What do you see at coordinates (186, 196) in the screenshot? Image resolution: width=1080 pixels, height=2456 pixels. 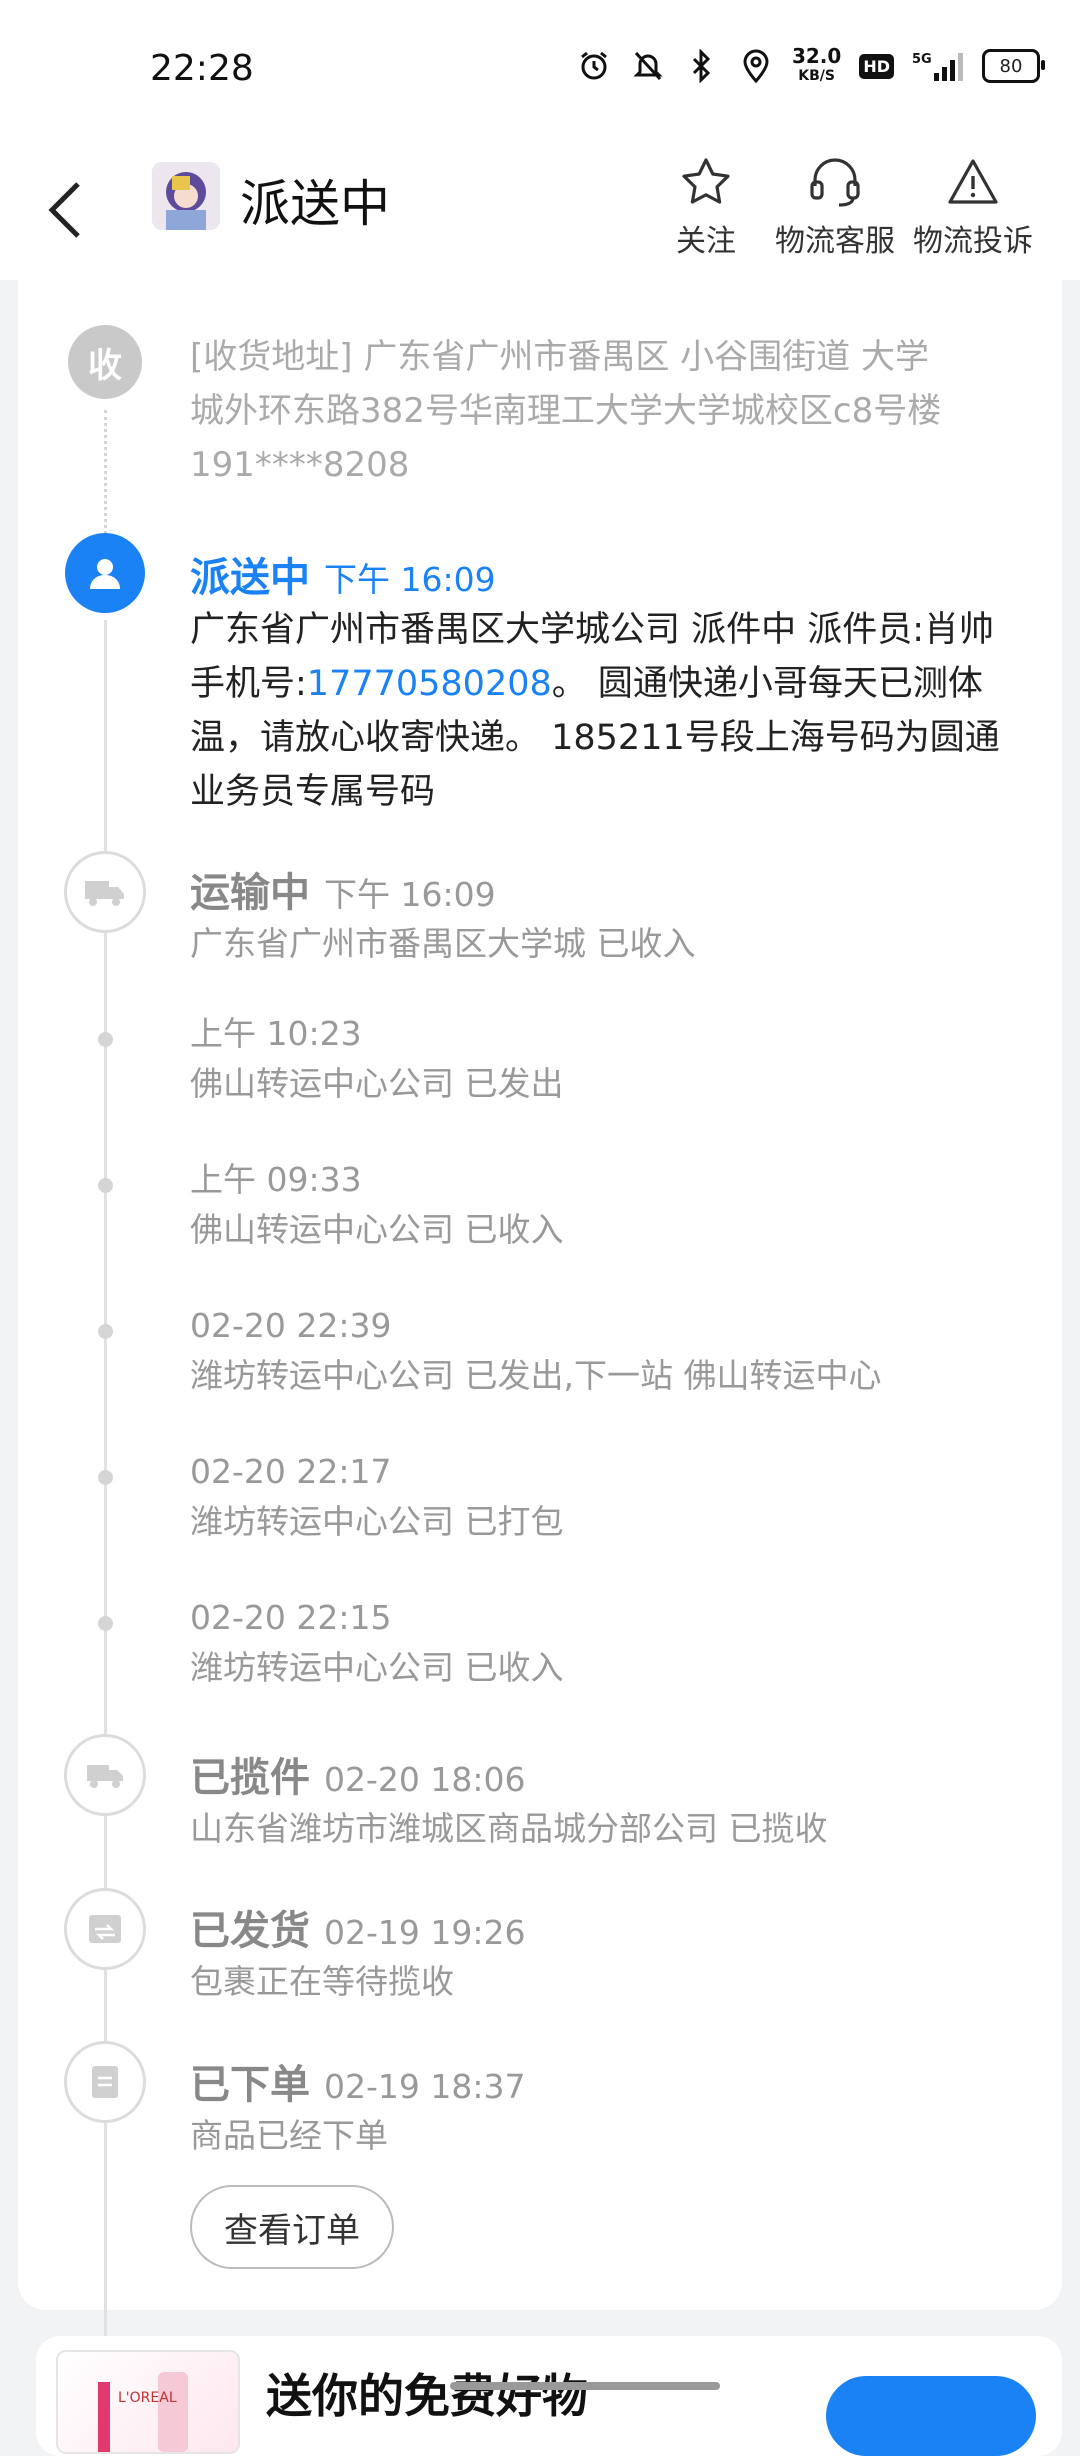 I see `product-thumbnail` at bounding box center [186, 196].